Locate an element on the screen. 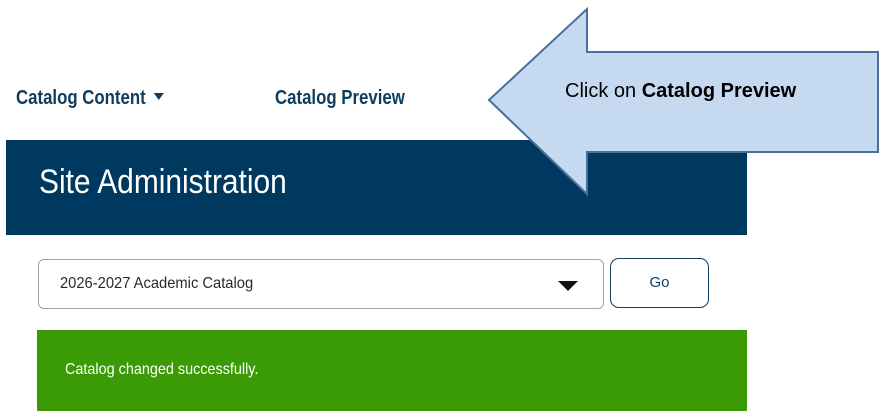 The image size is (880, 411). go-button: Go is located at coordinates (659, 283).